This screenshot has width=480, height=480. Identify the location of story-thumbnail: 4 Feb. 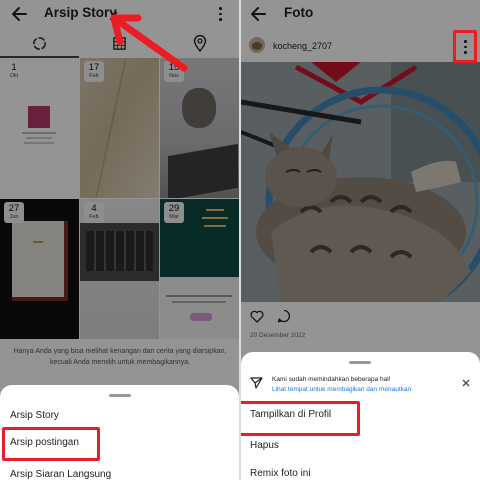
(119, 269).